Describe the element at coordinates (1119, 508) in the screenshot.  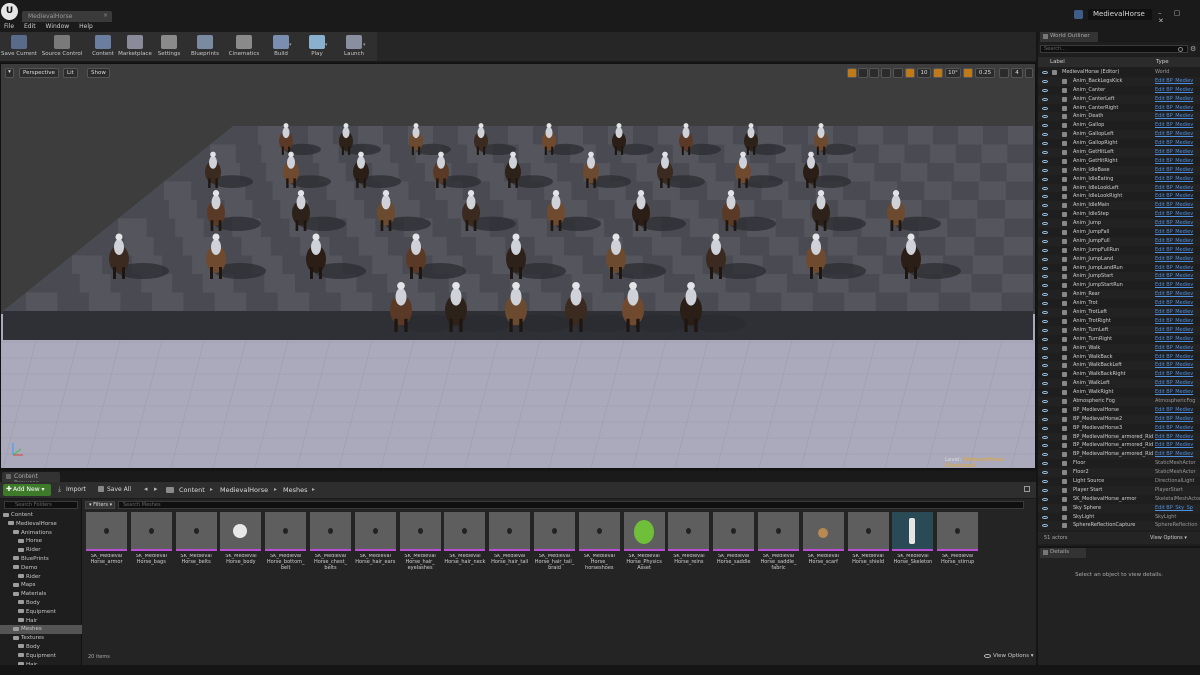
I see `outliner-row: Sky Sphere Edit BP_Sky_Sp` at that location.